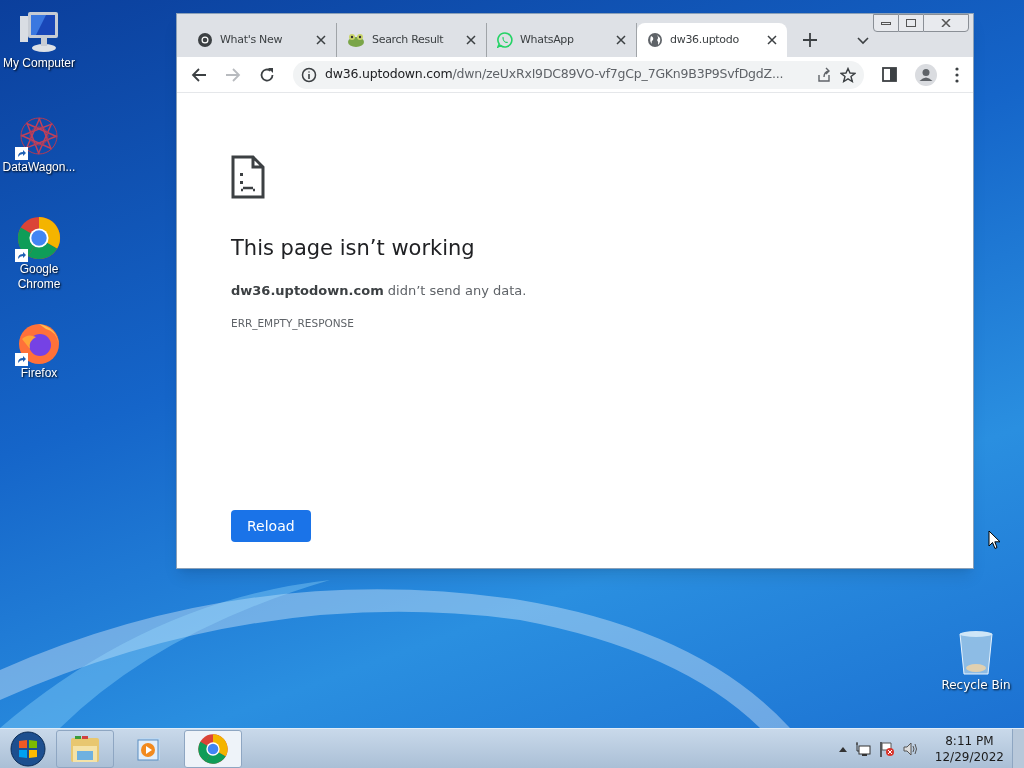 The height and width of the screenshot is (768, 1024). I want to click on close-button, so click(946, 23).